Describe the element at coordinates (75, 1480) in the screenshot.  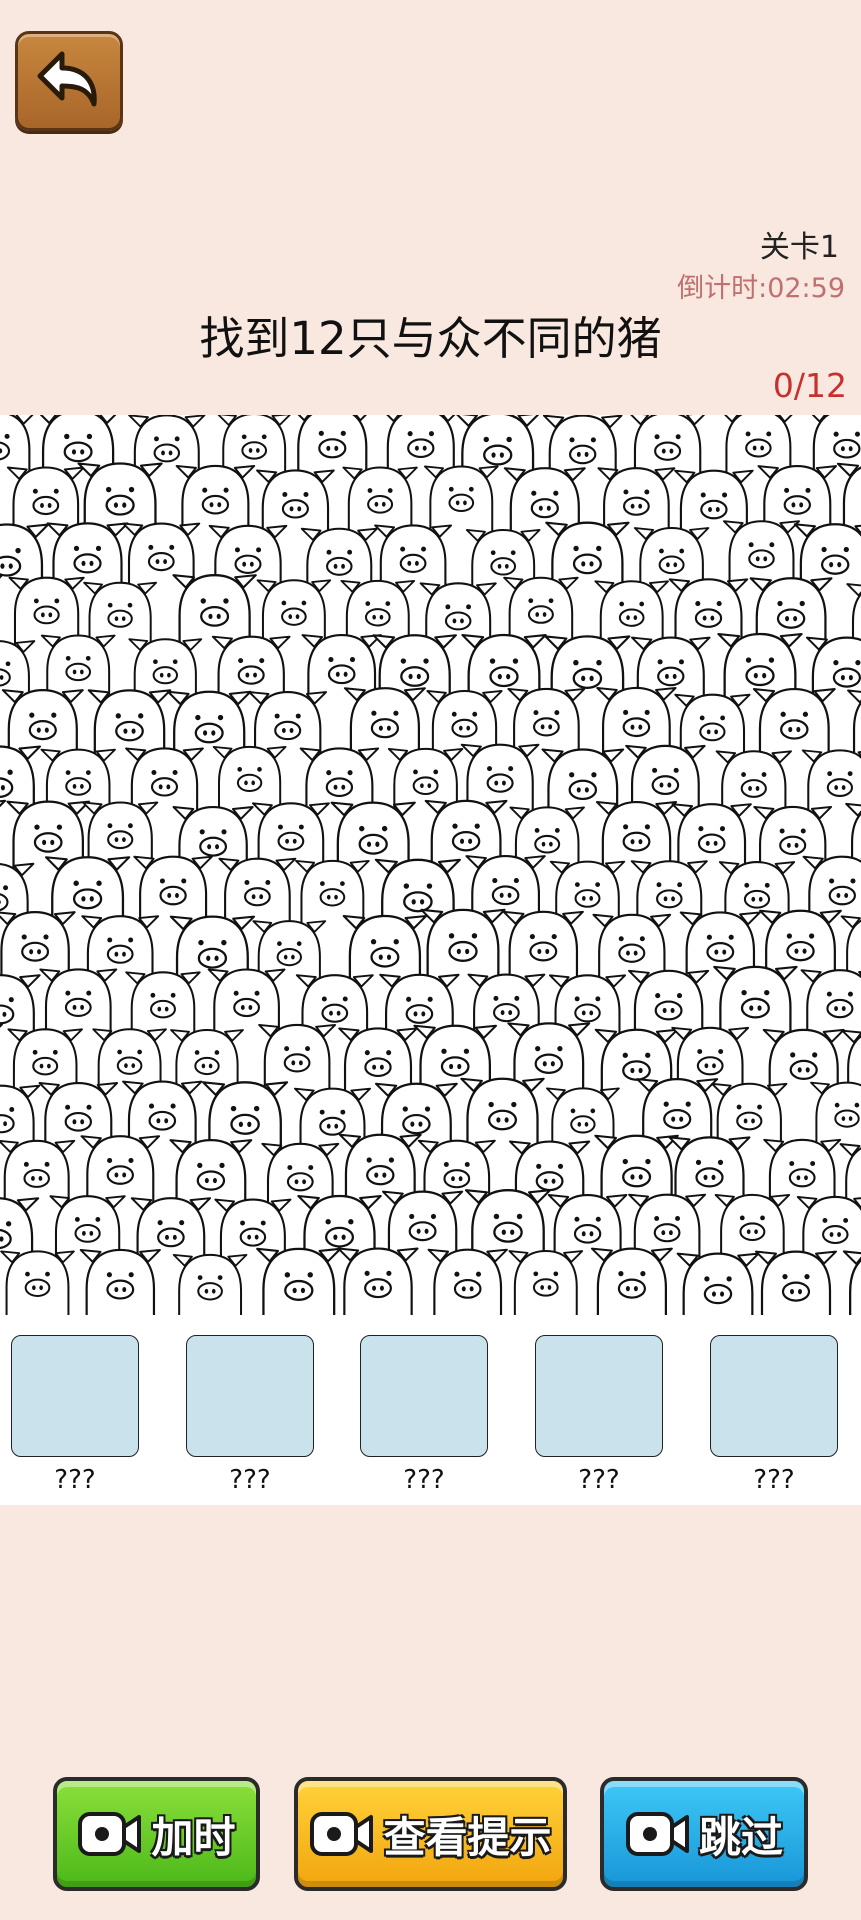
I see `found-slot-1-label: ???` at that location.